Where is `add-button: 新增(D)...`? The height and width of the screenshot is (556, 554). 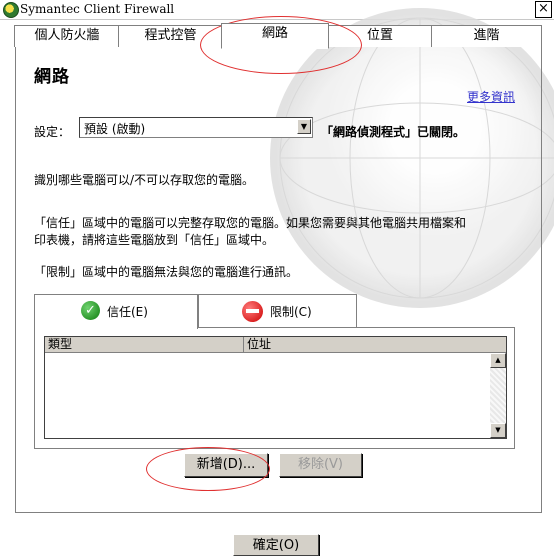 add-button: 新增(D)... is located at coordinates (226, 465).